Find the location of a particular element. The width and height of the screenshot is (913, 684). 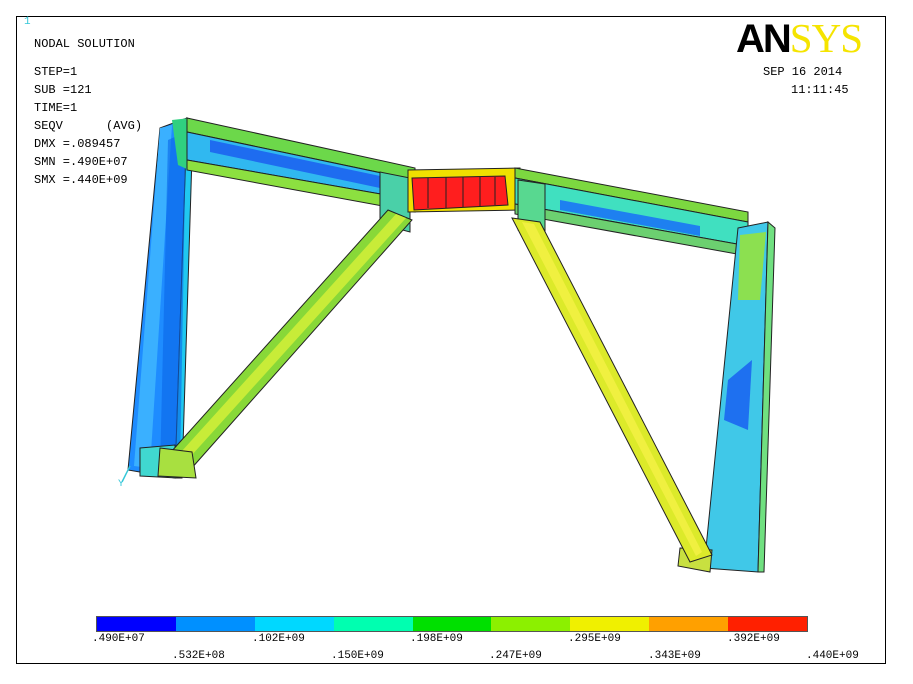

legend-label-bottom-0: .532E+08 is located at coordinates (198, 656).